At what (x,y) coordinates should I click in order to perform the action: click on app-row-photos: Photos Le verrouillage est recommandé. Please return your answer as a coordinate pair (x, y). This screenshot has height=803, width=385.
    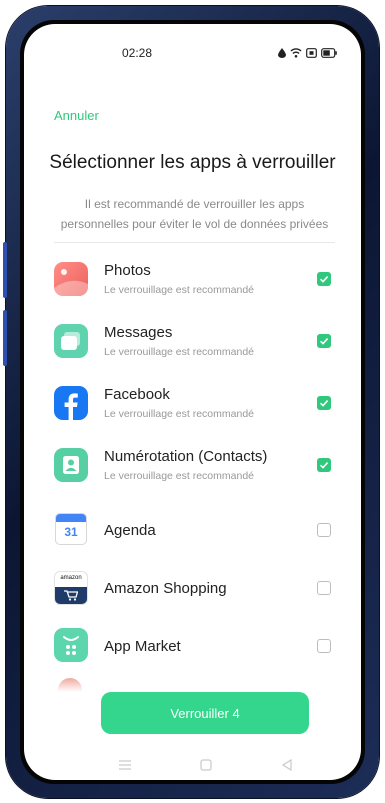
    Looking at the image, I should click on (192, 284).